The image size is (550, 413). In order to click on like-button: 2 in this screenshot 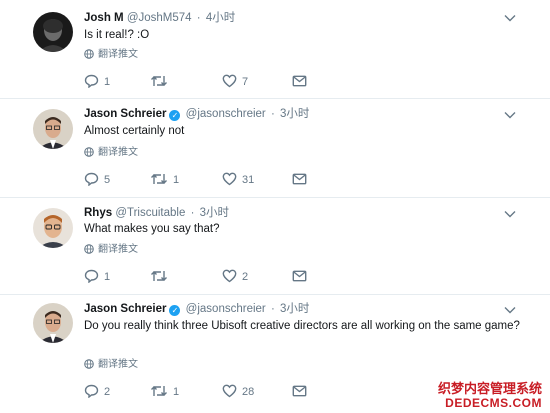, I will do `click(235, 277)`.